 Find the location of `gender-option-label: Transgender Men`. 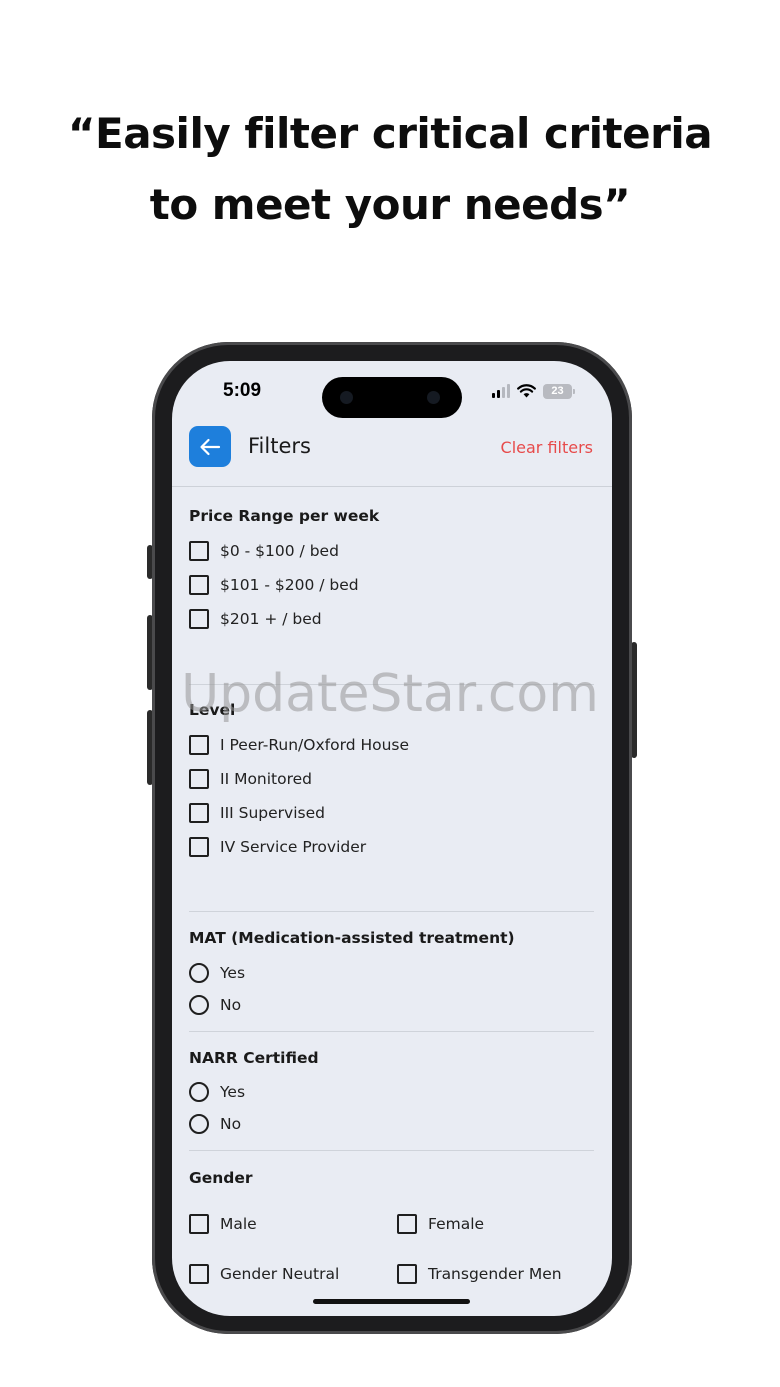

gender-option-label: Transgender Men is located at coordinates (495, 1274).